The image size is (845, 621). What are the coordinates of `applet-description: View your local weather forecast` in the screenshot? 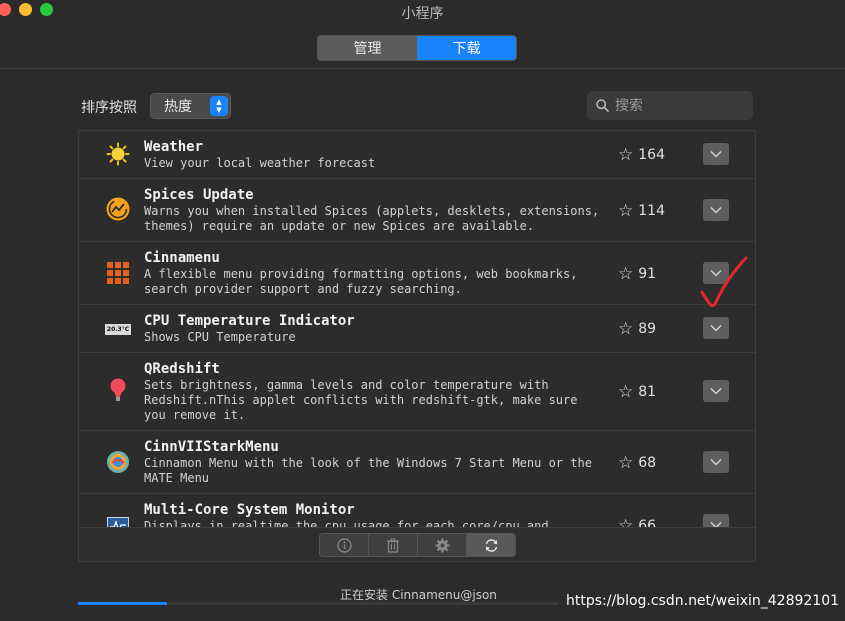 It's located at (260, 163).